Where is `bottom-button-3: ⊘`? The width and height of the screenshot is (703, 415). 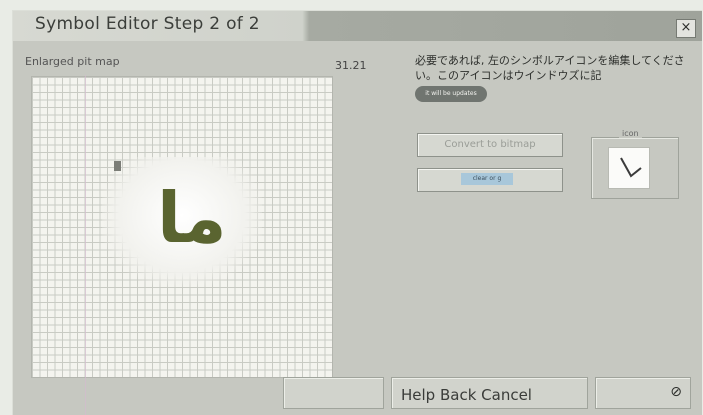 bottom-button-3: ⊘ is located at coordinates (643, 393).